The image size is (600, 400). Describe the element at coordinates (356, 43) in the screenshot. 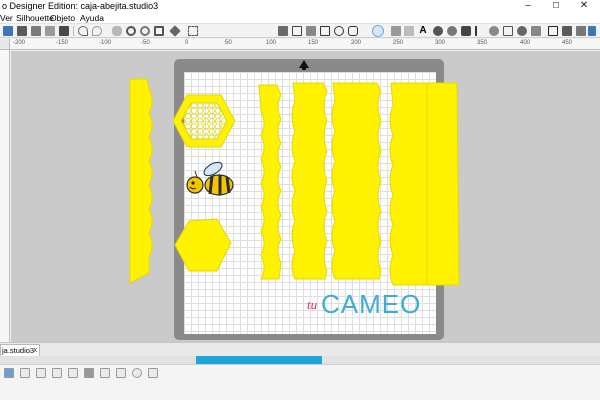

I see `ruler-label: 200` at that location.